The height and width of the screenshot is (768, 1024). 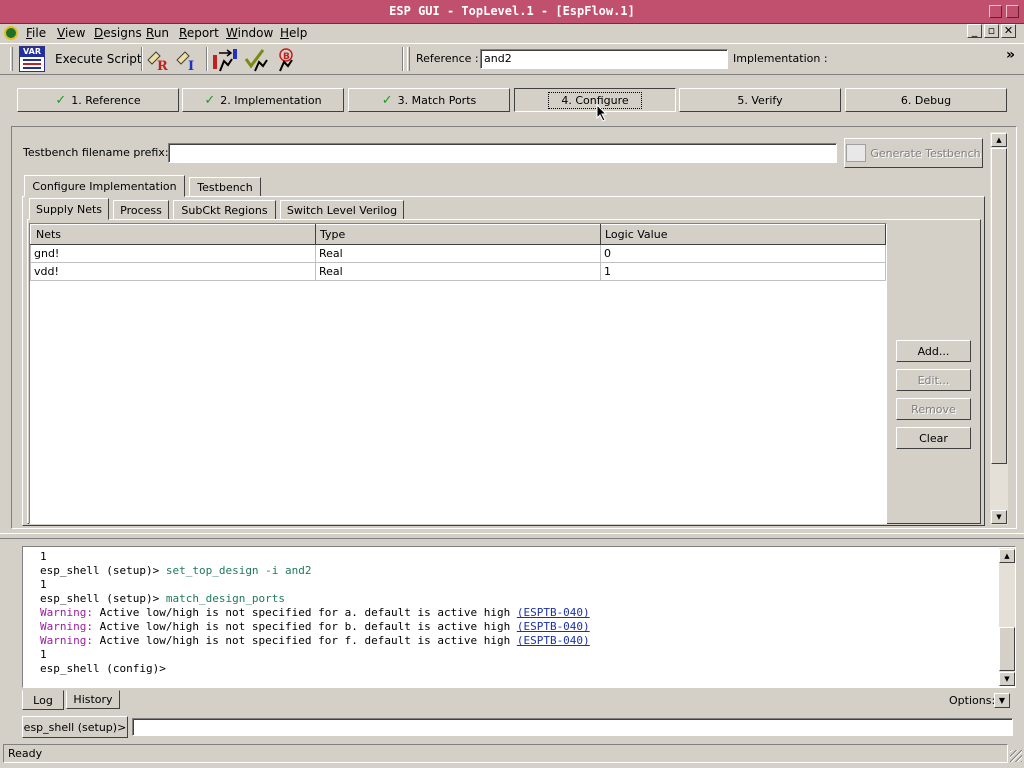 I want to click on menu-file: File, so click(x=36, y=33).